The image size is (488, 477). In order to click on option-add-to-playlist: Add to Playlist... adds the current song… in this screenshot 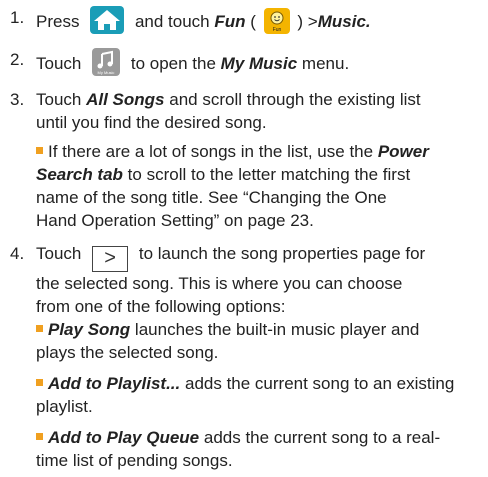, I will do `click(260, 395)`.